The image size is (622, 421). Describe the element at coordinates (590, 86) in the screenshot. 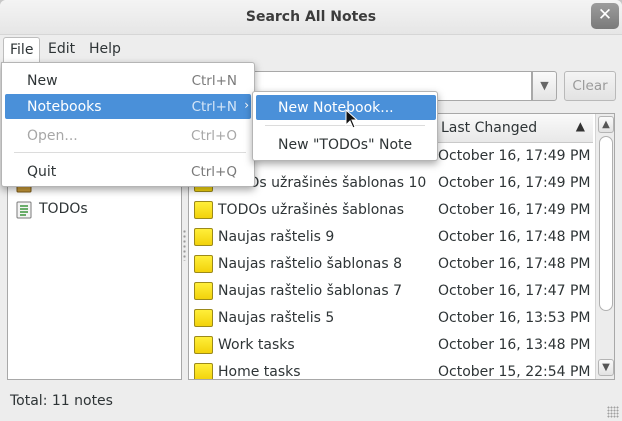

I see `clear-button: Clear` at that location.